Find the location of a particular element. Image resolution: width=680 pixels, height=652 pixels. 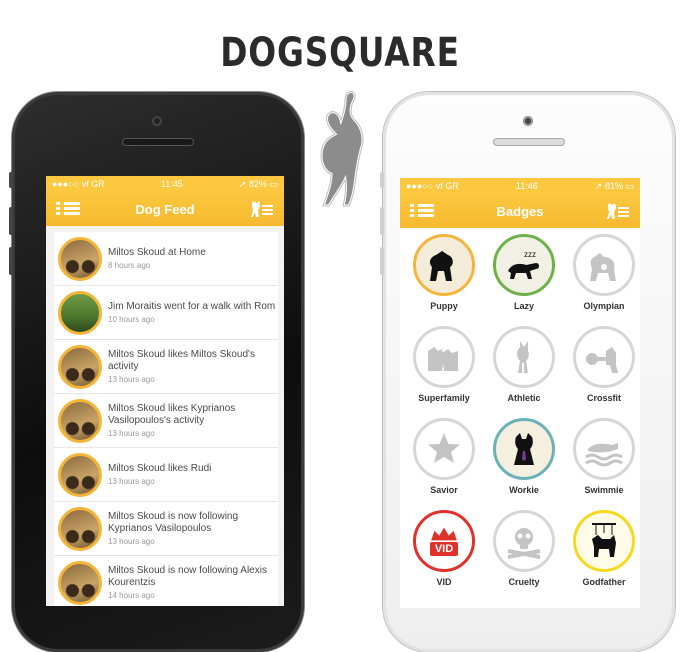

badge-circle: zzz is located at coordinates (524, 265).